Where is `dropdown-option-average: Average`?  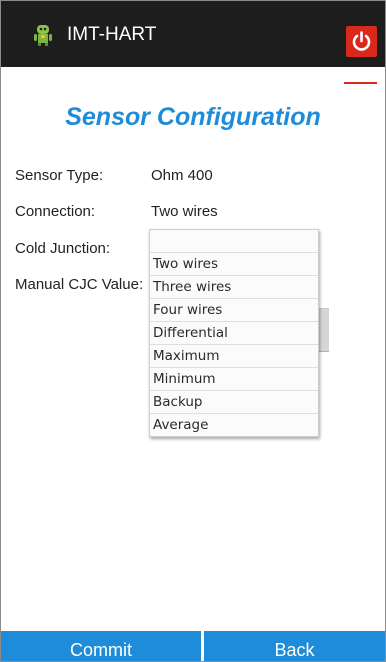
dropdown-option-average: Average is located at coordinates (234, 425).